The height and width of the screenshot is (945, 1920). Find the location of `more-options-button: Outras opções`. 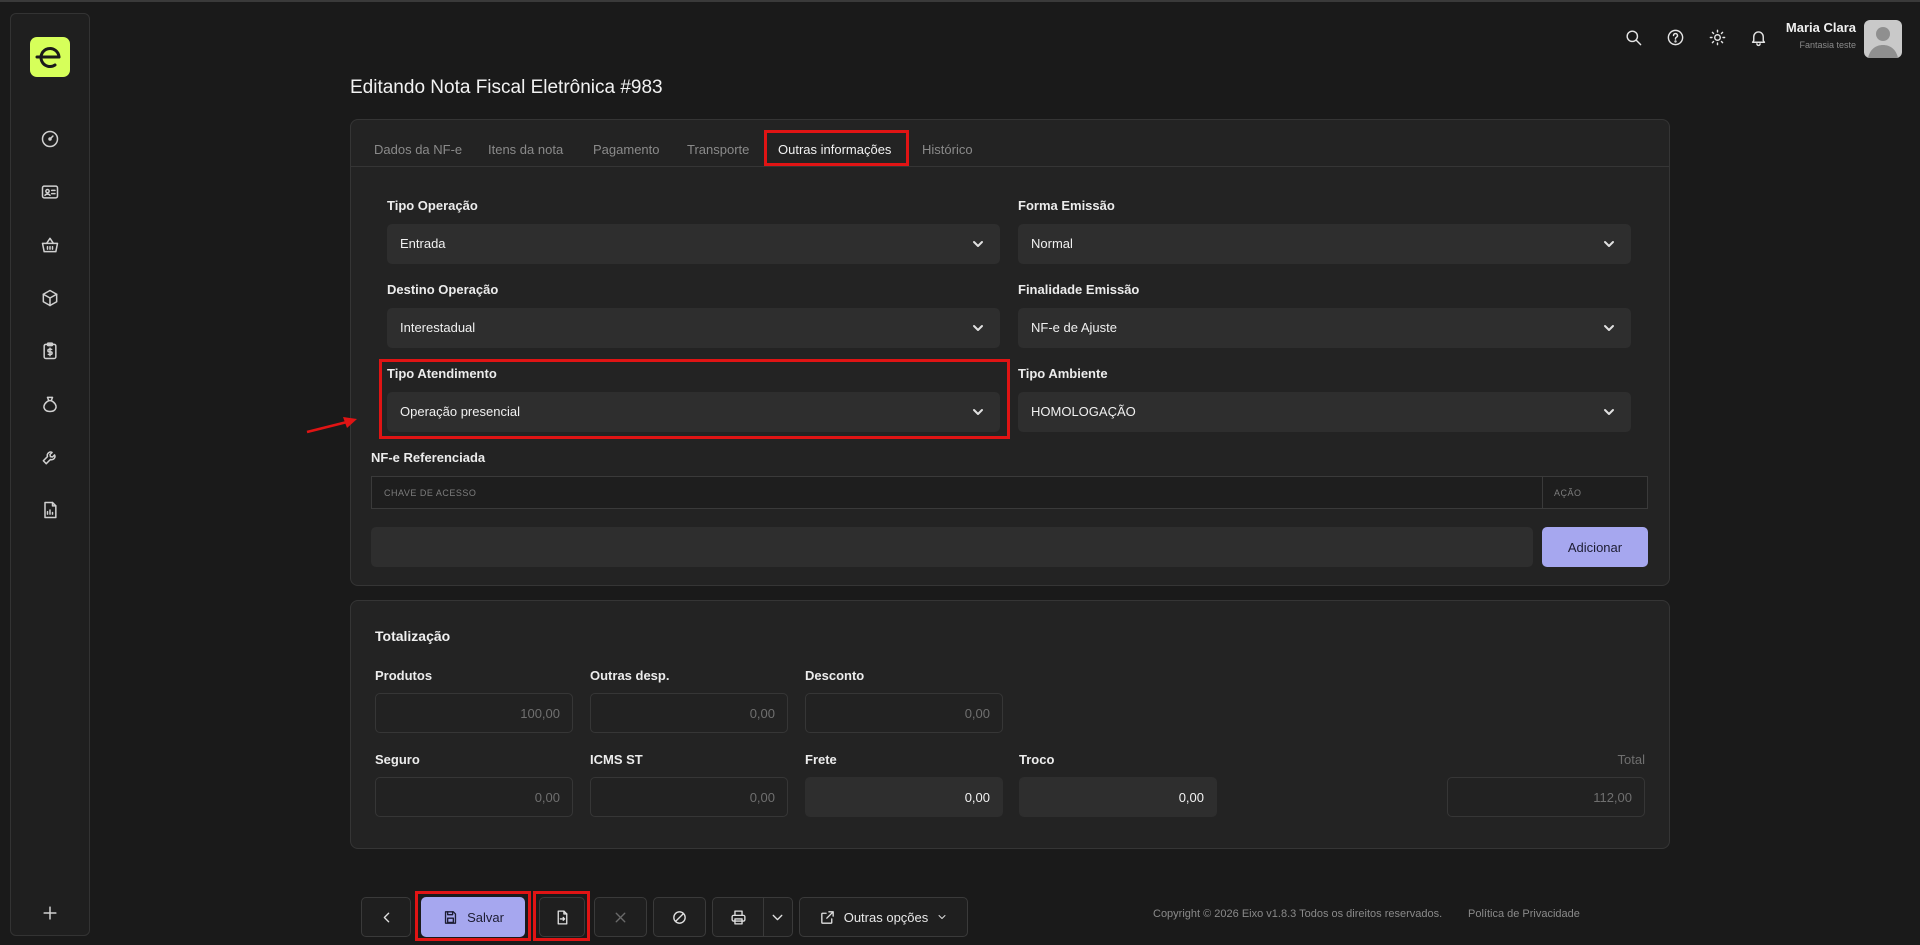

more-options-button: Outras opções is located at coordinates (883, 917).